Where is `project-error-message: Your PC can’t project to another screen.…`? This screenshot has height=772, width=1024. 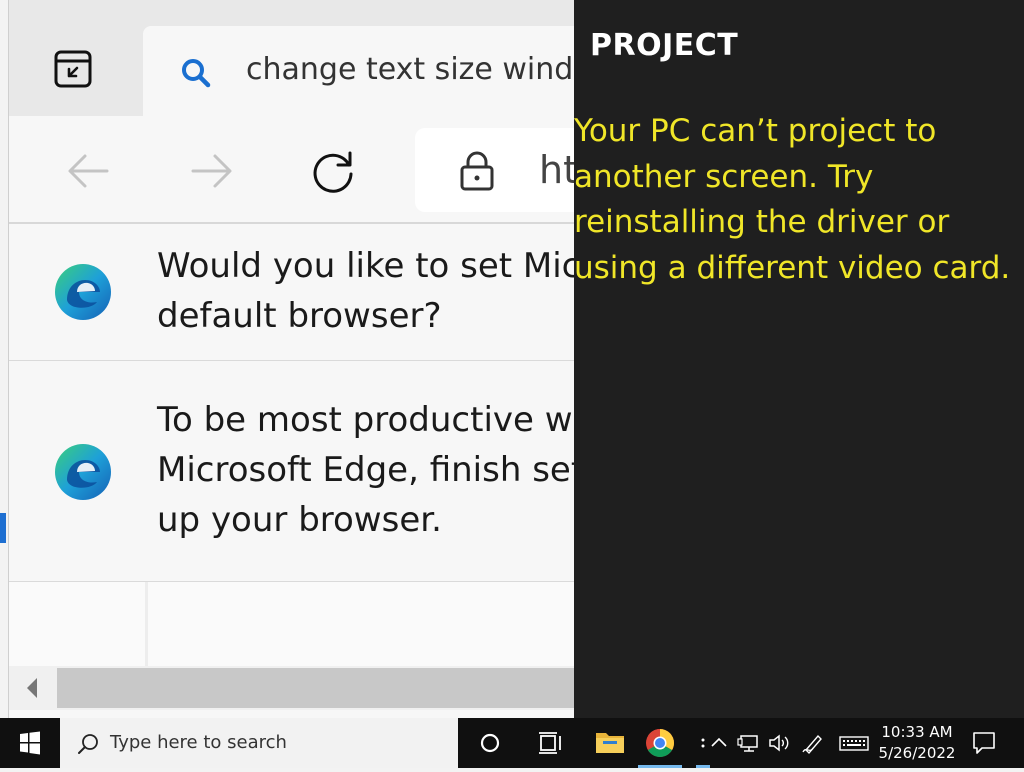 project-error-message: Your PC can’t project to another screen.… is located at coordinates (799, 200).